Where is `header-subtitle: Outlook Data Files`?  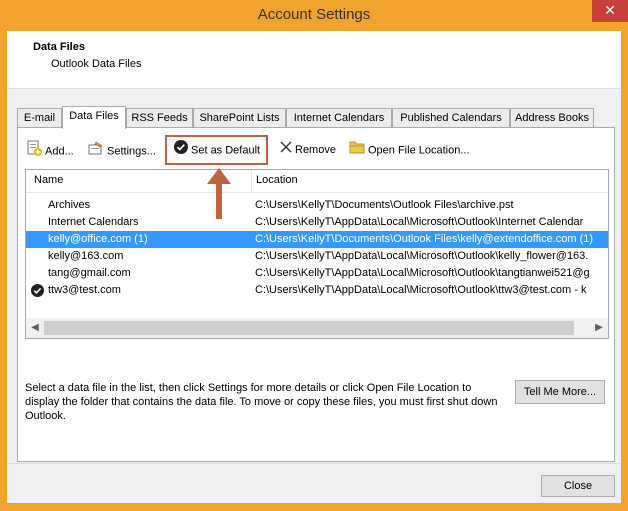 header-subtitle: Outlook Data Files is located at coordinates (96, 64).